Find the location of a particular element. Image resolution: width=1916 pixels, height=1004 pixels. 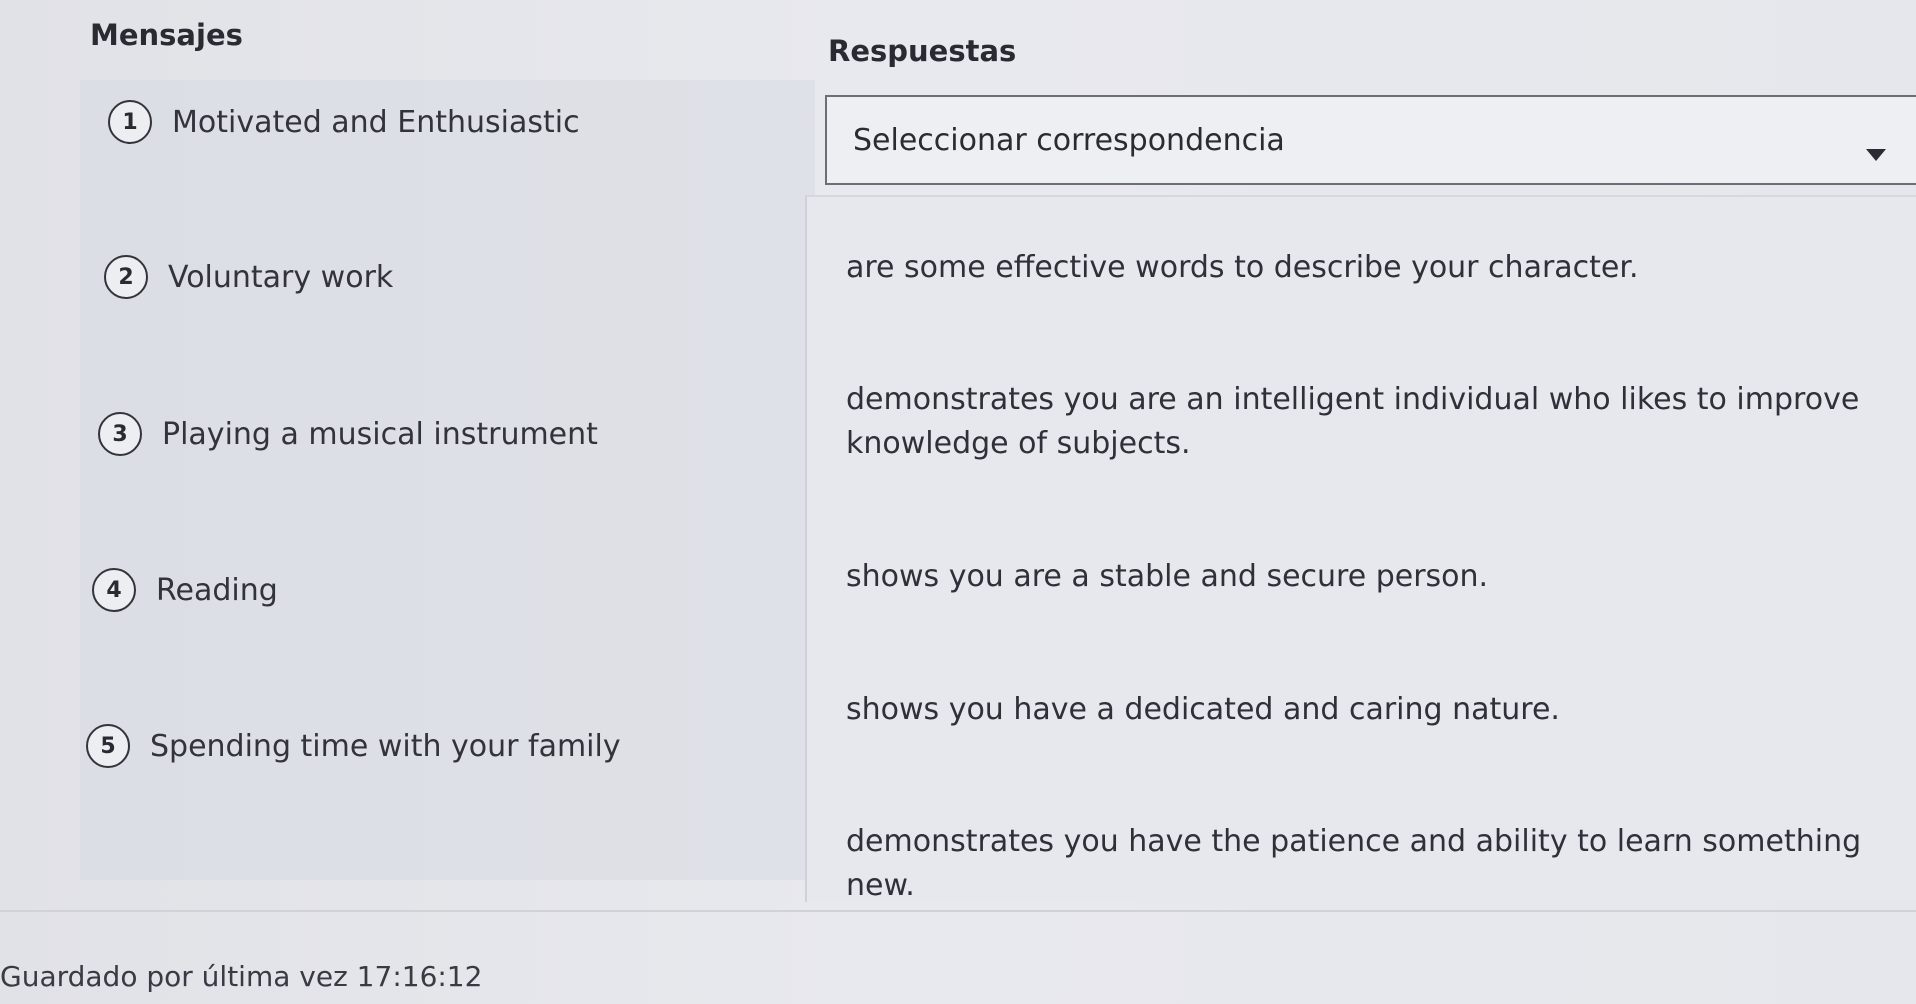

message-item: 4 Reading is located at coordinates (185, 590).